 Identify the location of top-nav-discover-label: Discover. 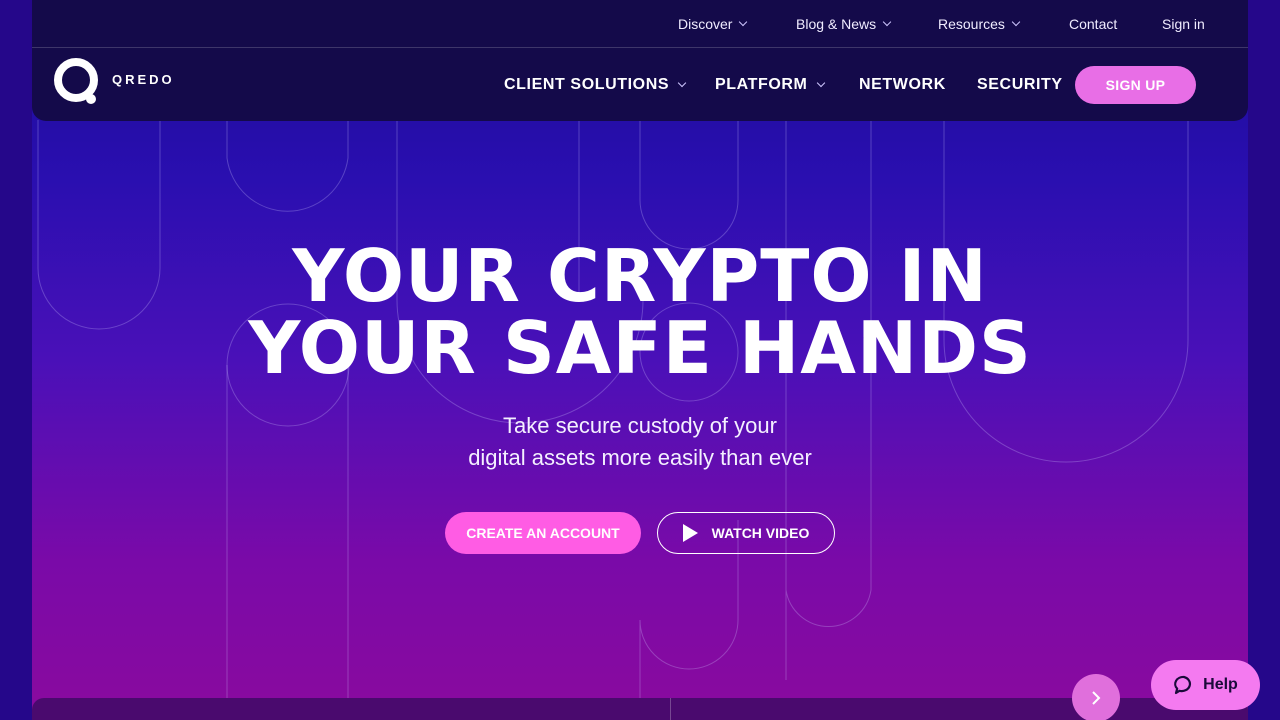
(705, 24).